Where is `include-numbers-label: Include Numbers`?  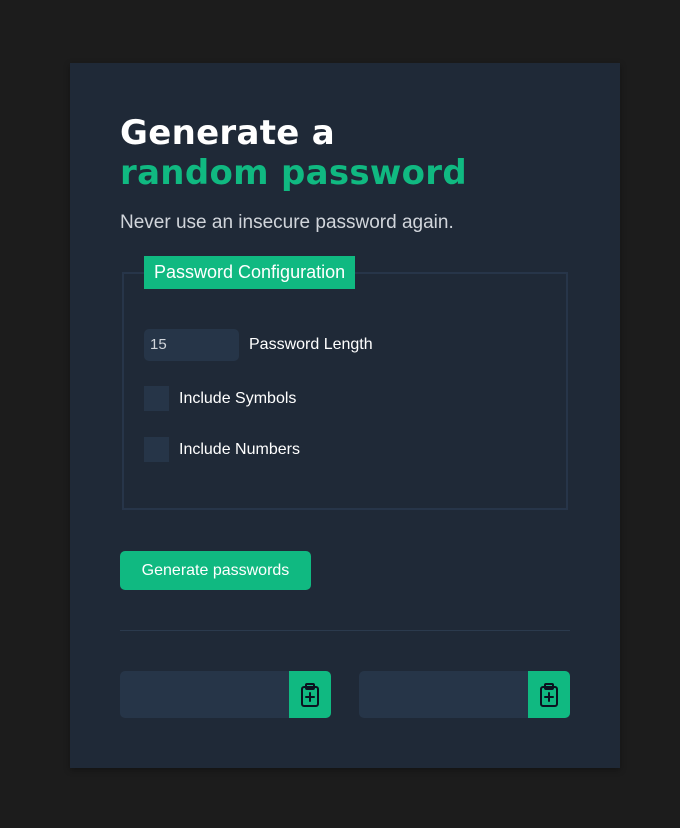 include-numbers-label: Include Numbers is located at coordinates (239, 449).